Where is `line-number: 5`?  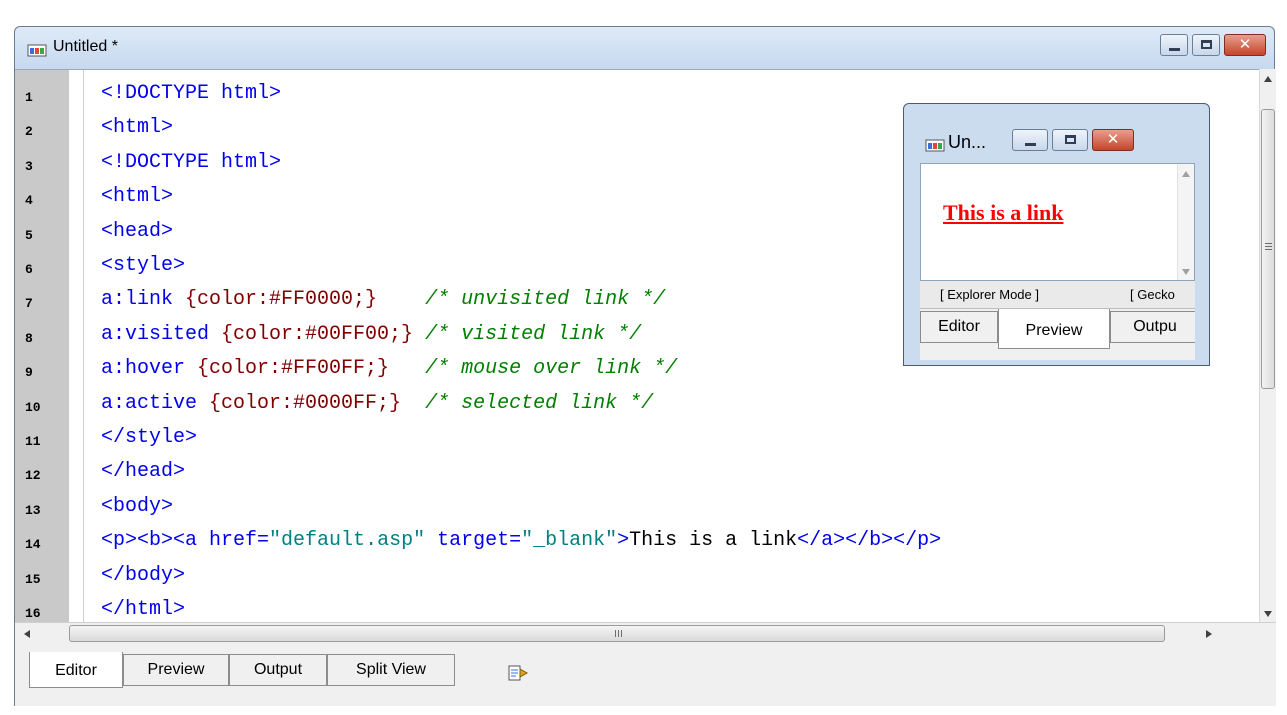 line-number: 5 is located at coordinates (29, 235).